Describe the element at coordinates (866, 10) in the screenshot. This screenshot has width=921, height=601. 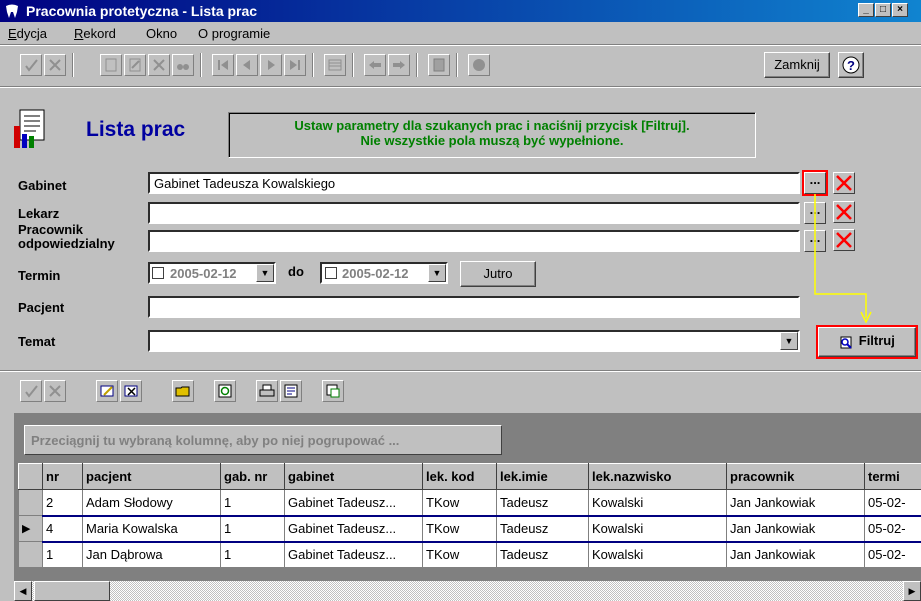
I see `minimize-button: _` at that location.